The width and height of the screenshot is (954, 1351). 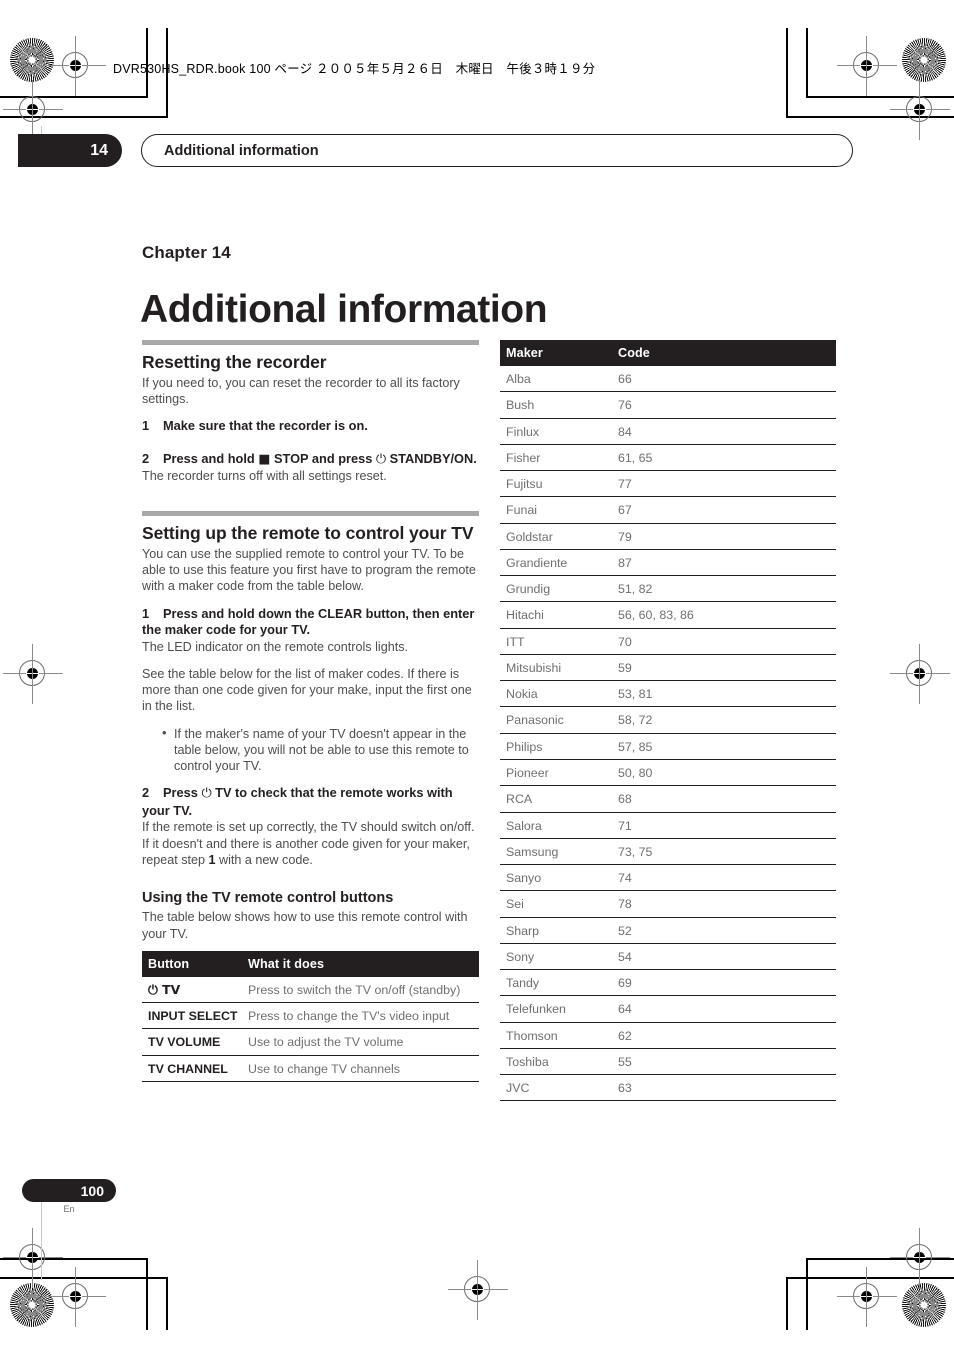 What do you see at coordinates (724, 641) in the screenshot?
I see `cell-code: 70` at bounding box center [724, 641].